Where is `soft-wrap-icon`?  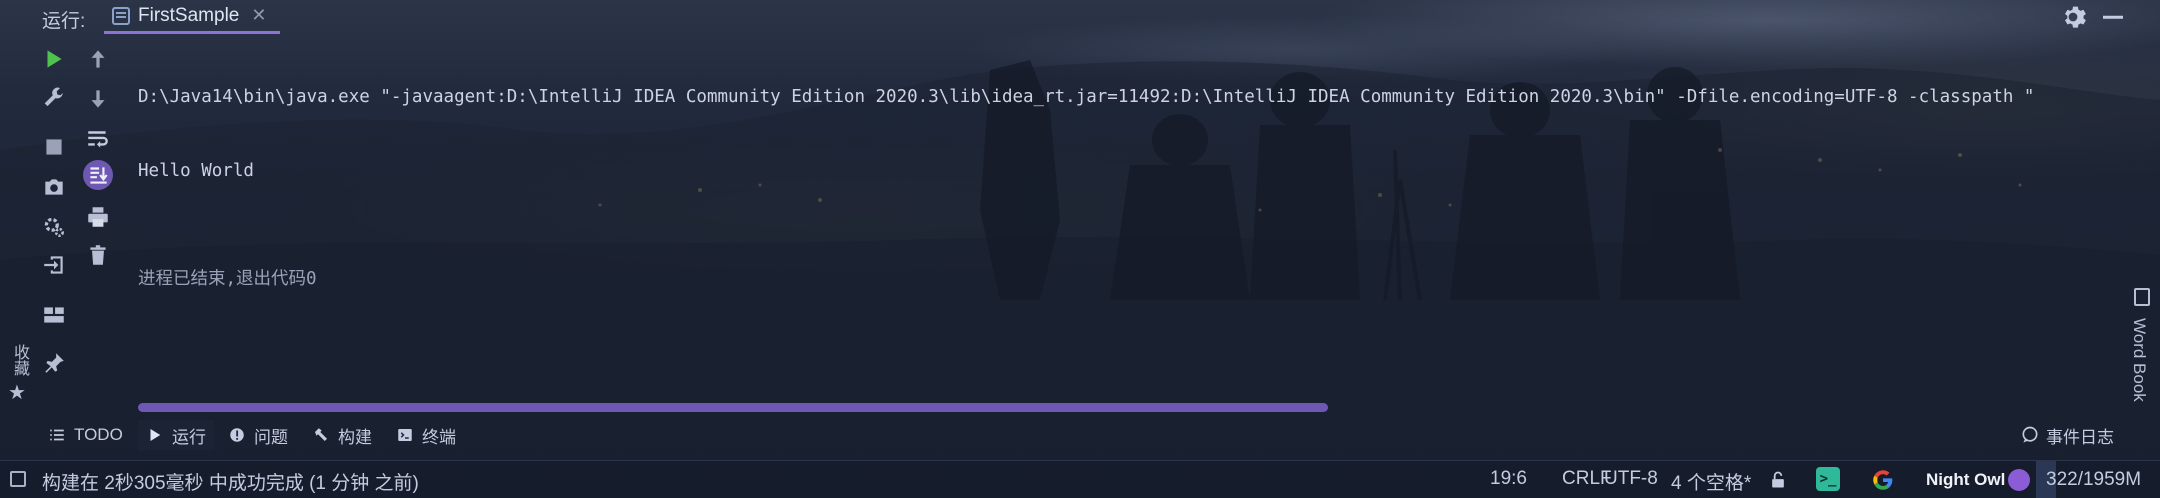
soft-wrap-icon is located at coordinates (98, 139).